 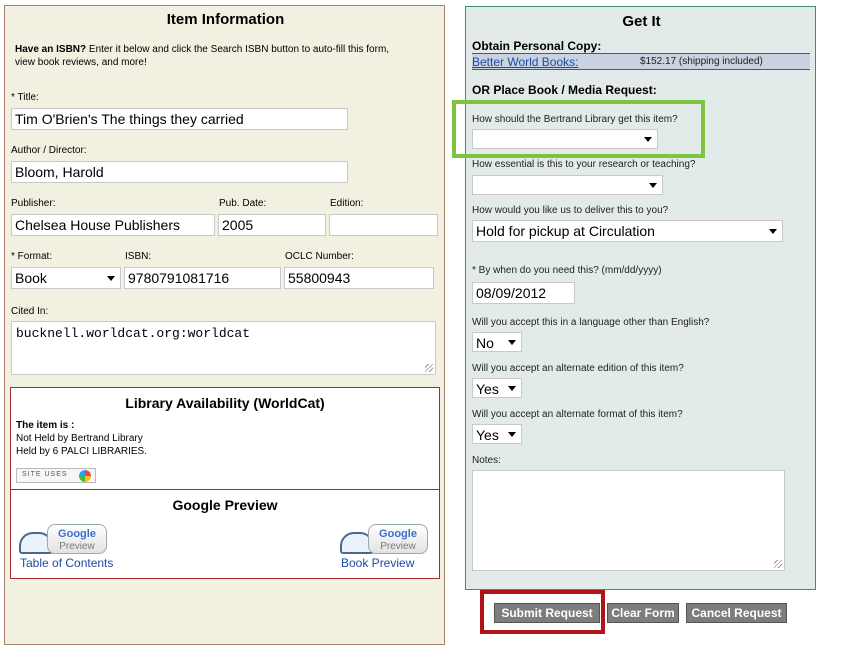 What do you see at coordinates (525, 62) in the screenshot?
I see `better-world-books-link: Better World Books:` at bounding box center [525, 62].